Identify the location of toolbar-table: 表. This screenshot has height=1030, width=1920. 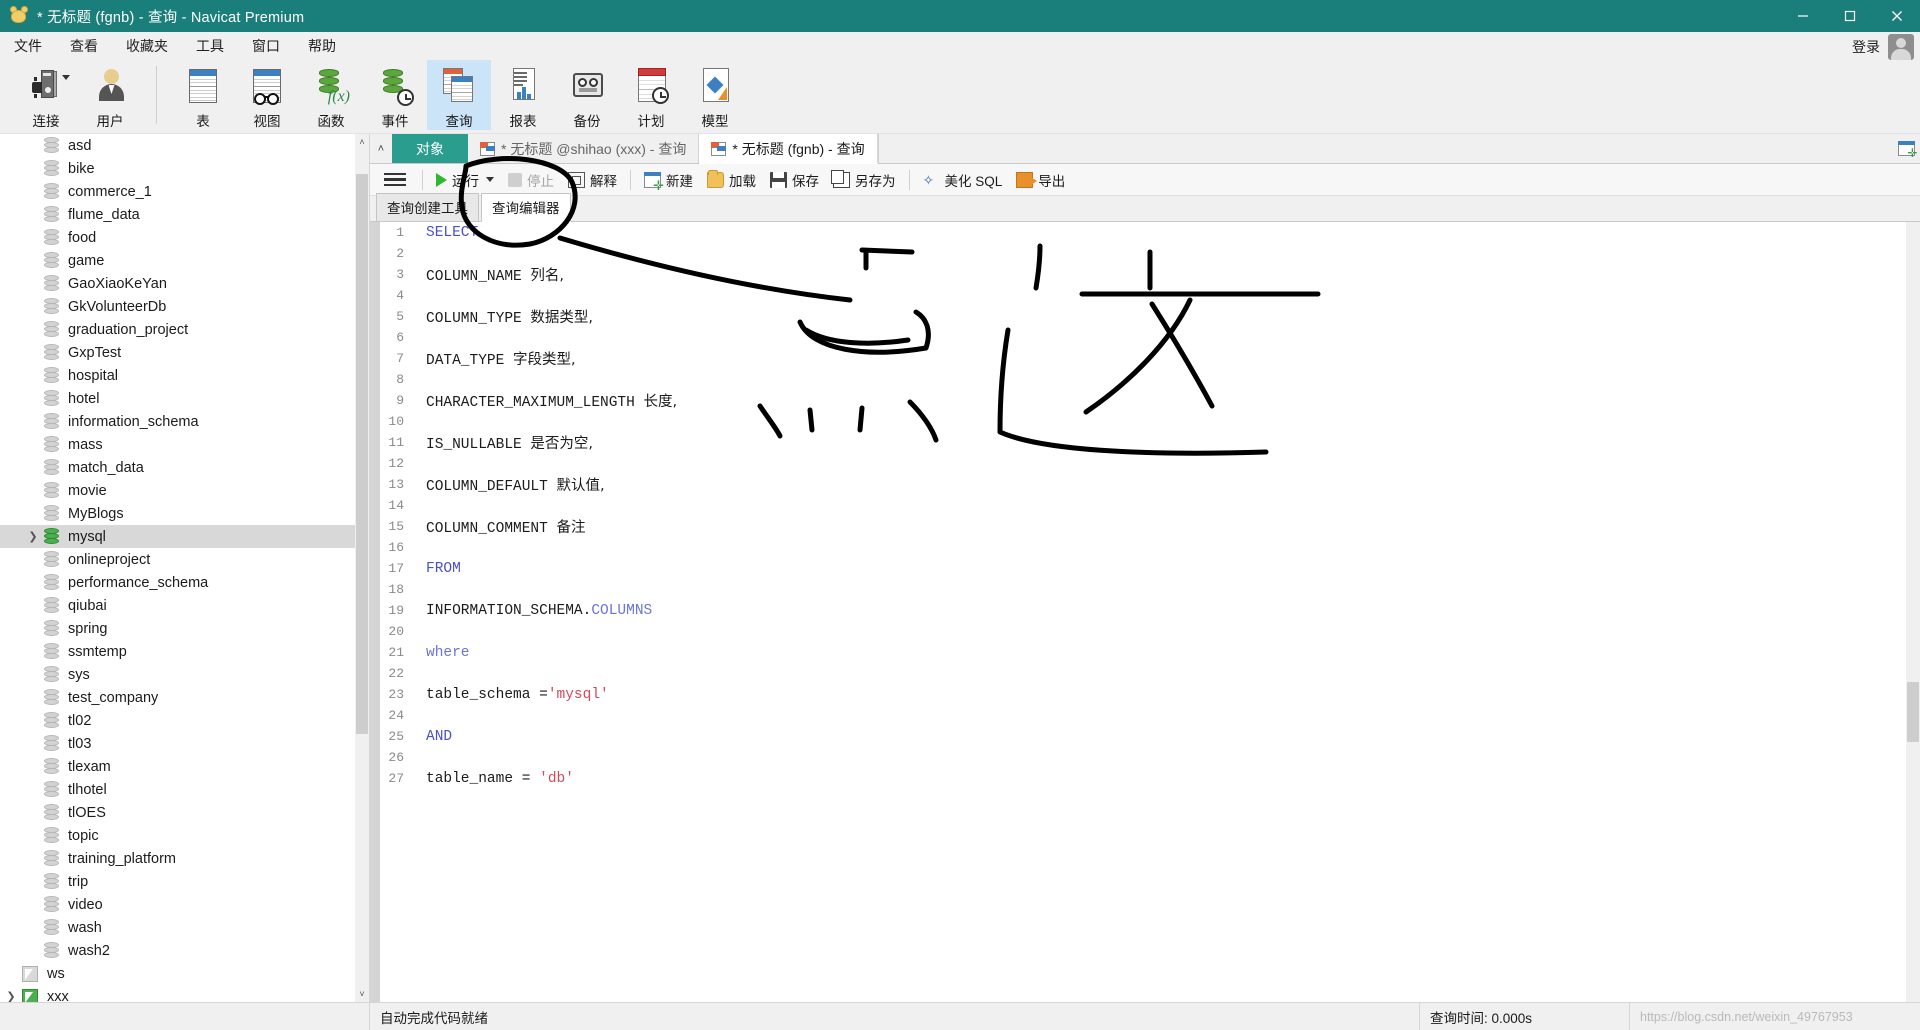
(203, 95).